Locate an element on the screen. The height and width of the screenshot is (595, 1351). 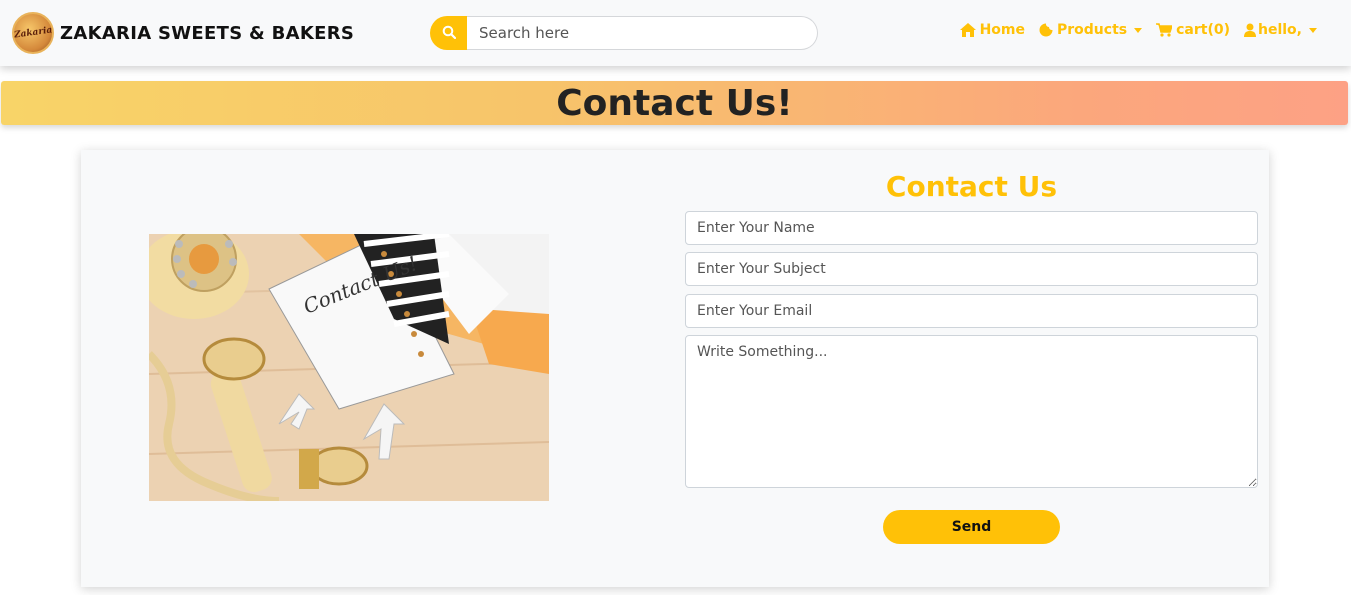
nav-products: Products is located at coordinates (1091, 30).